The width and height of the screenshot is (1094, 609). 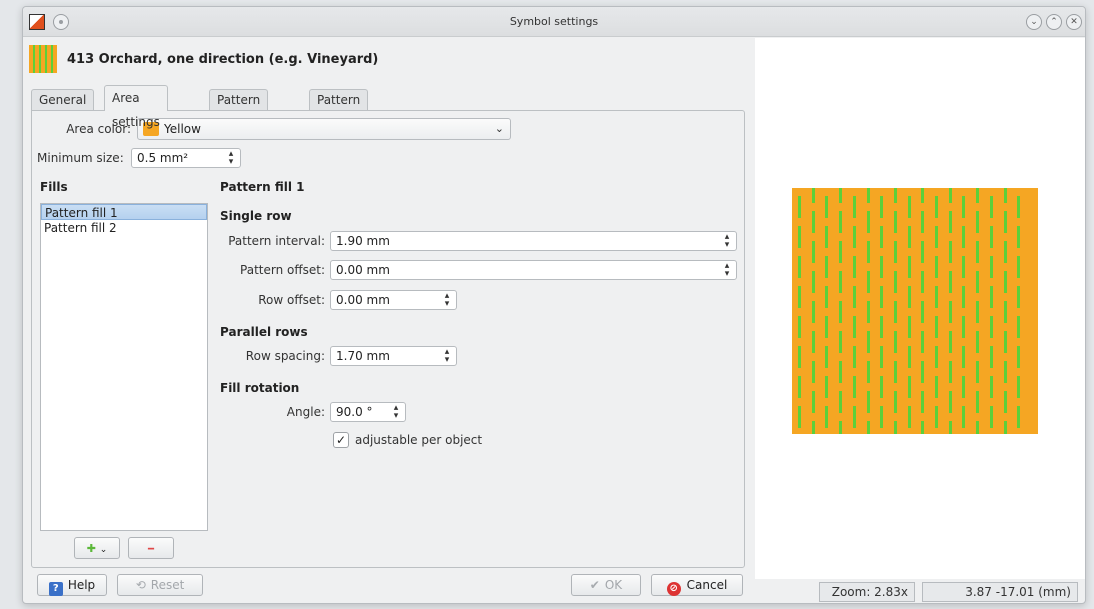 What do you see at coordinates (613, 585) in the screenshot?
I see `ok-label: OK` at bounding box center [613, 585].